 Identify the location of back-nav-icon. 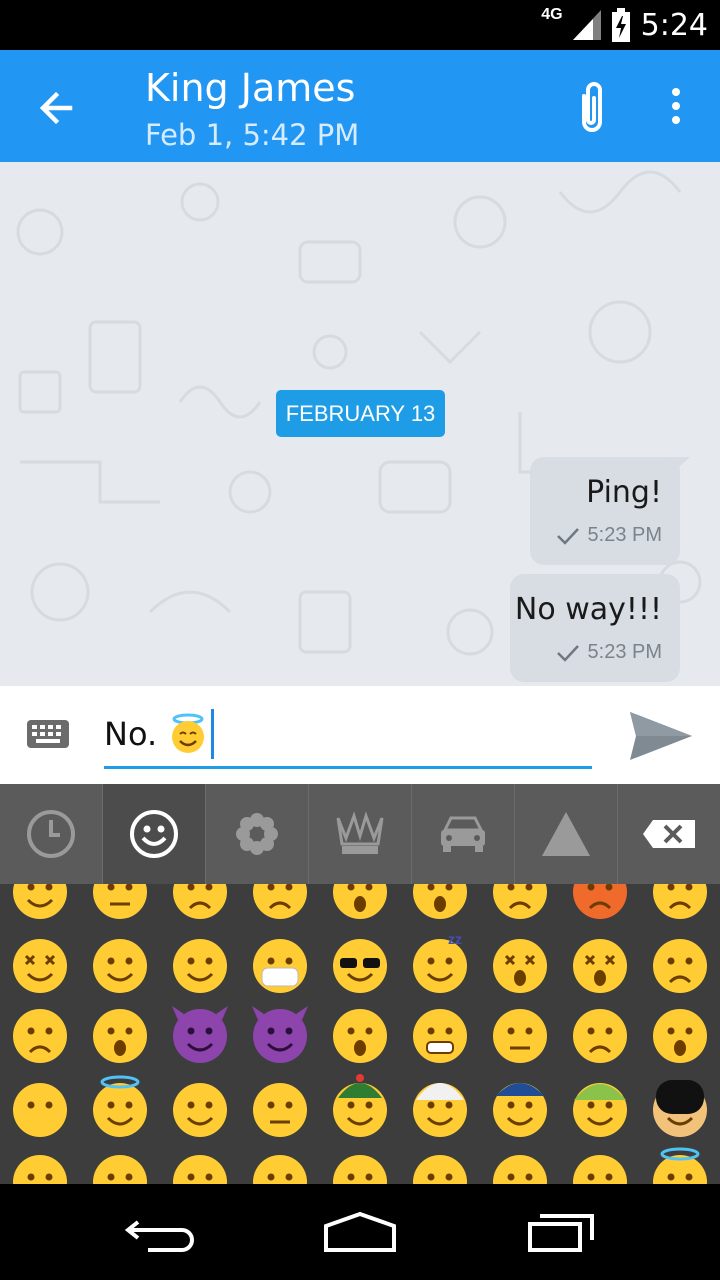
(160, 1232).